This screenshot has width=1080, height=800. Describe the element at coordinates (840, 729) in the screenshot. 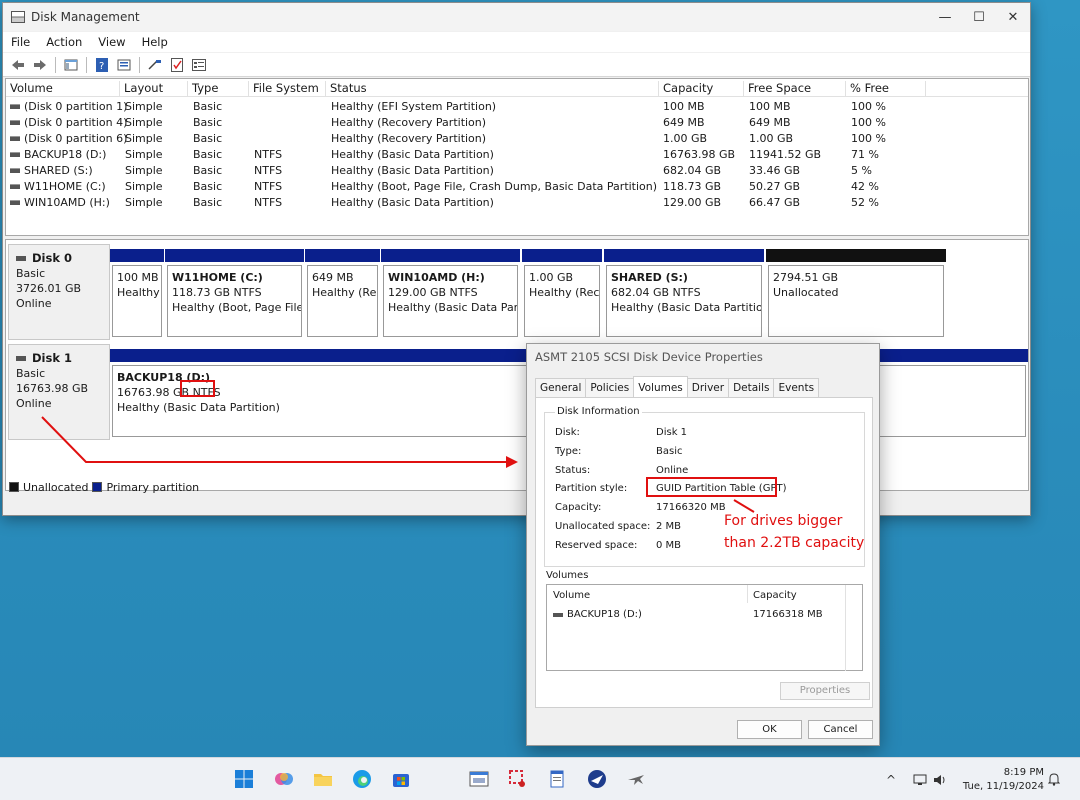

I see `cancel-button: Cancel` at that location.